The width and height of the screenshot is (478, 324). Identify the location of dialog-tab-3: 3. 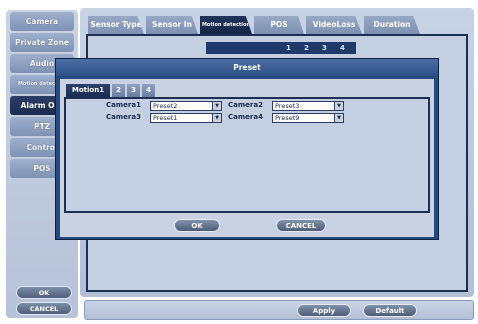
(133, 90).